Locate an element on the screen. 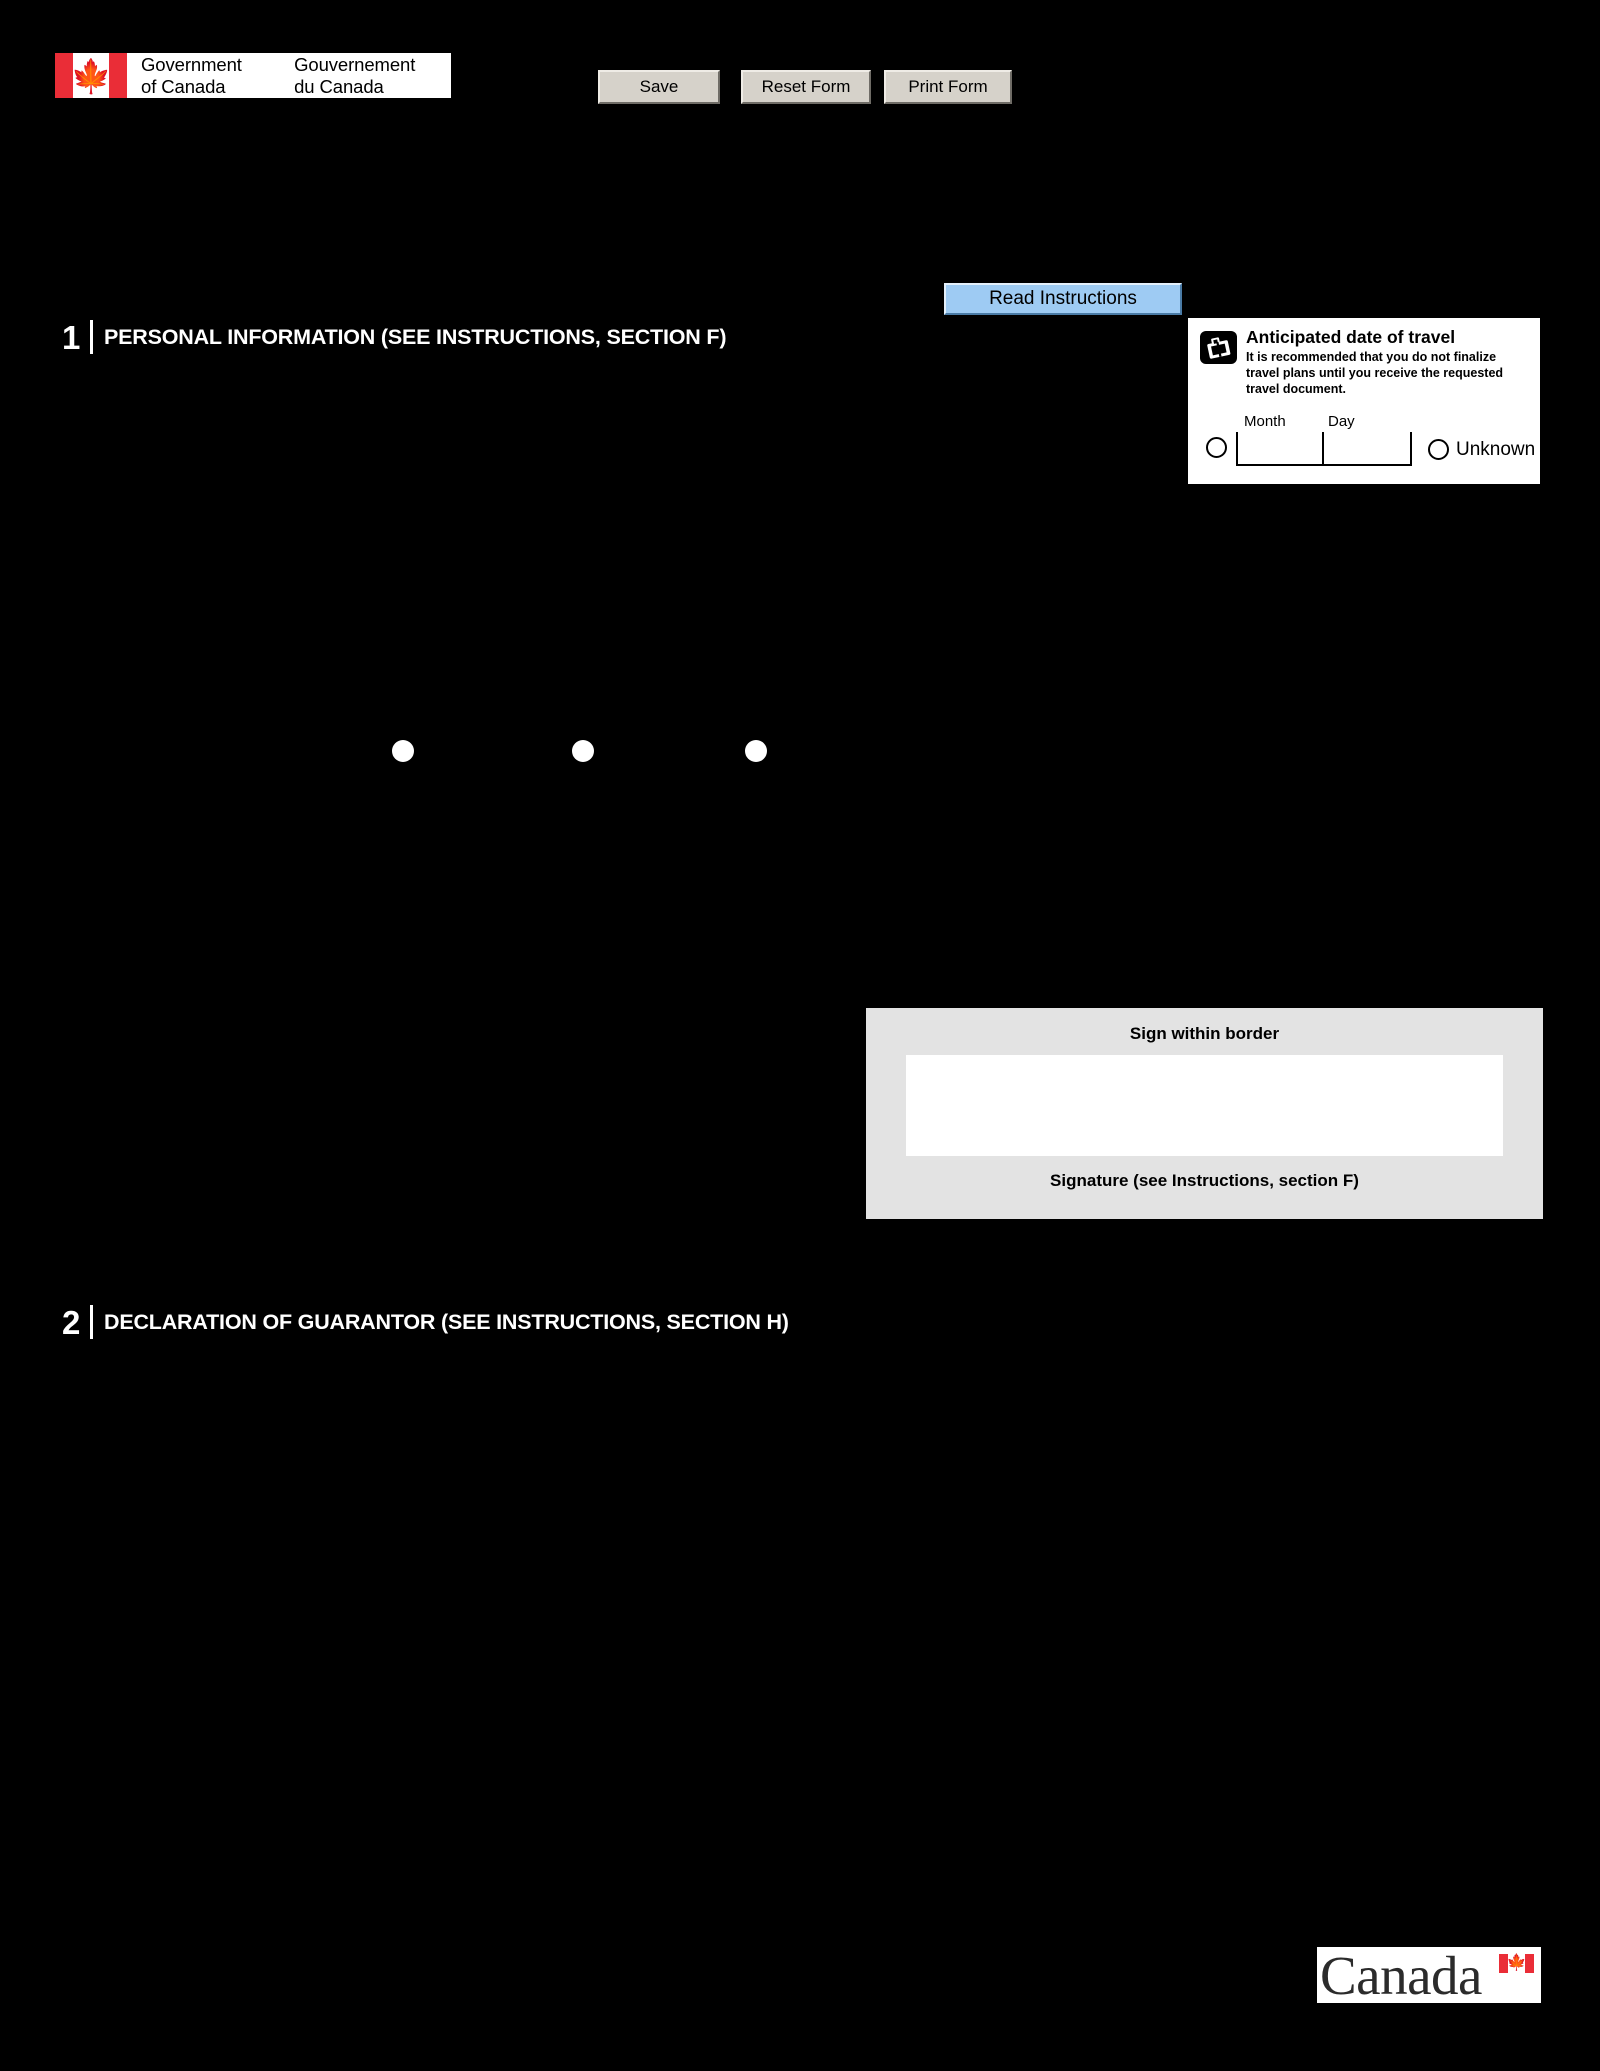  travel-unknown-radio is located at coordinates (1438, 449).